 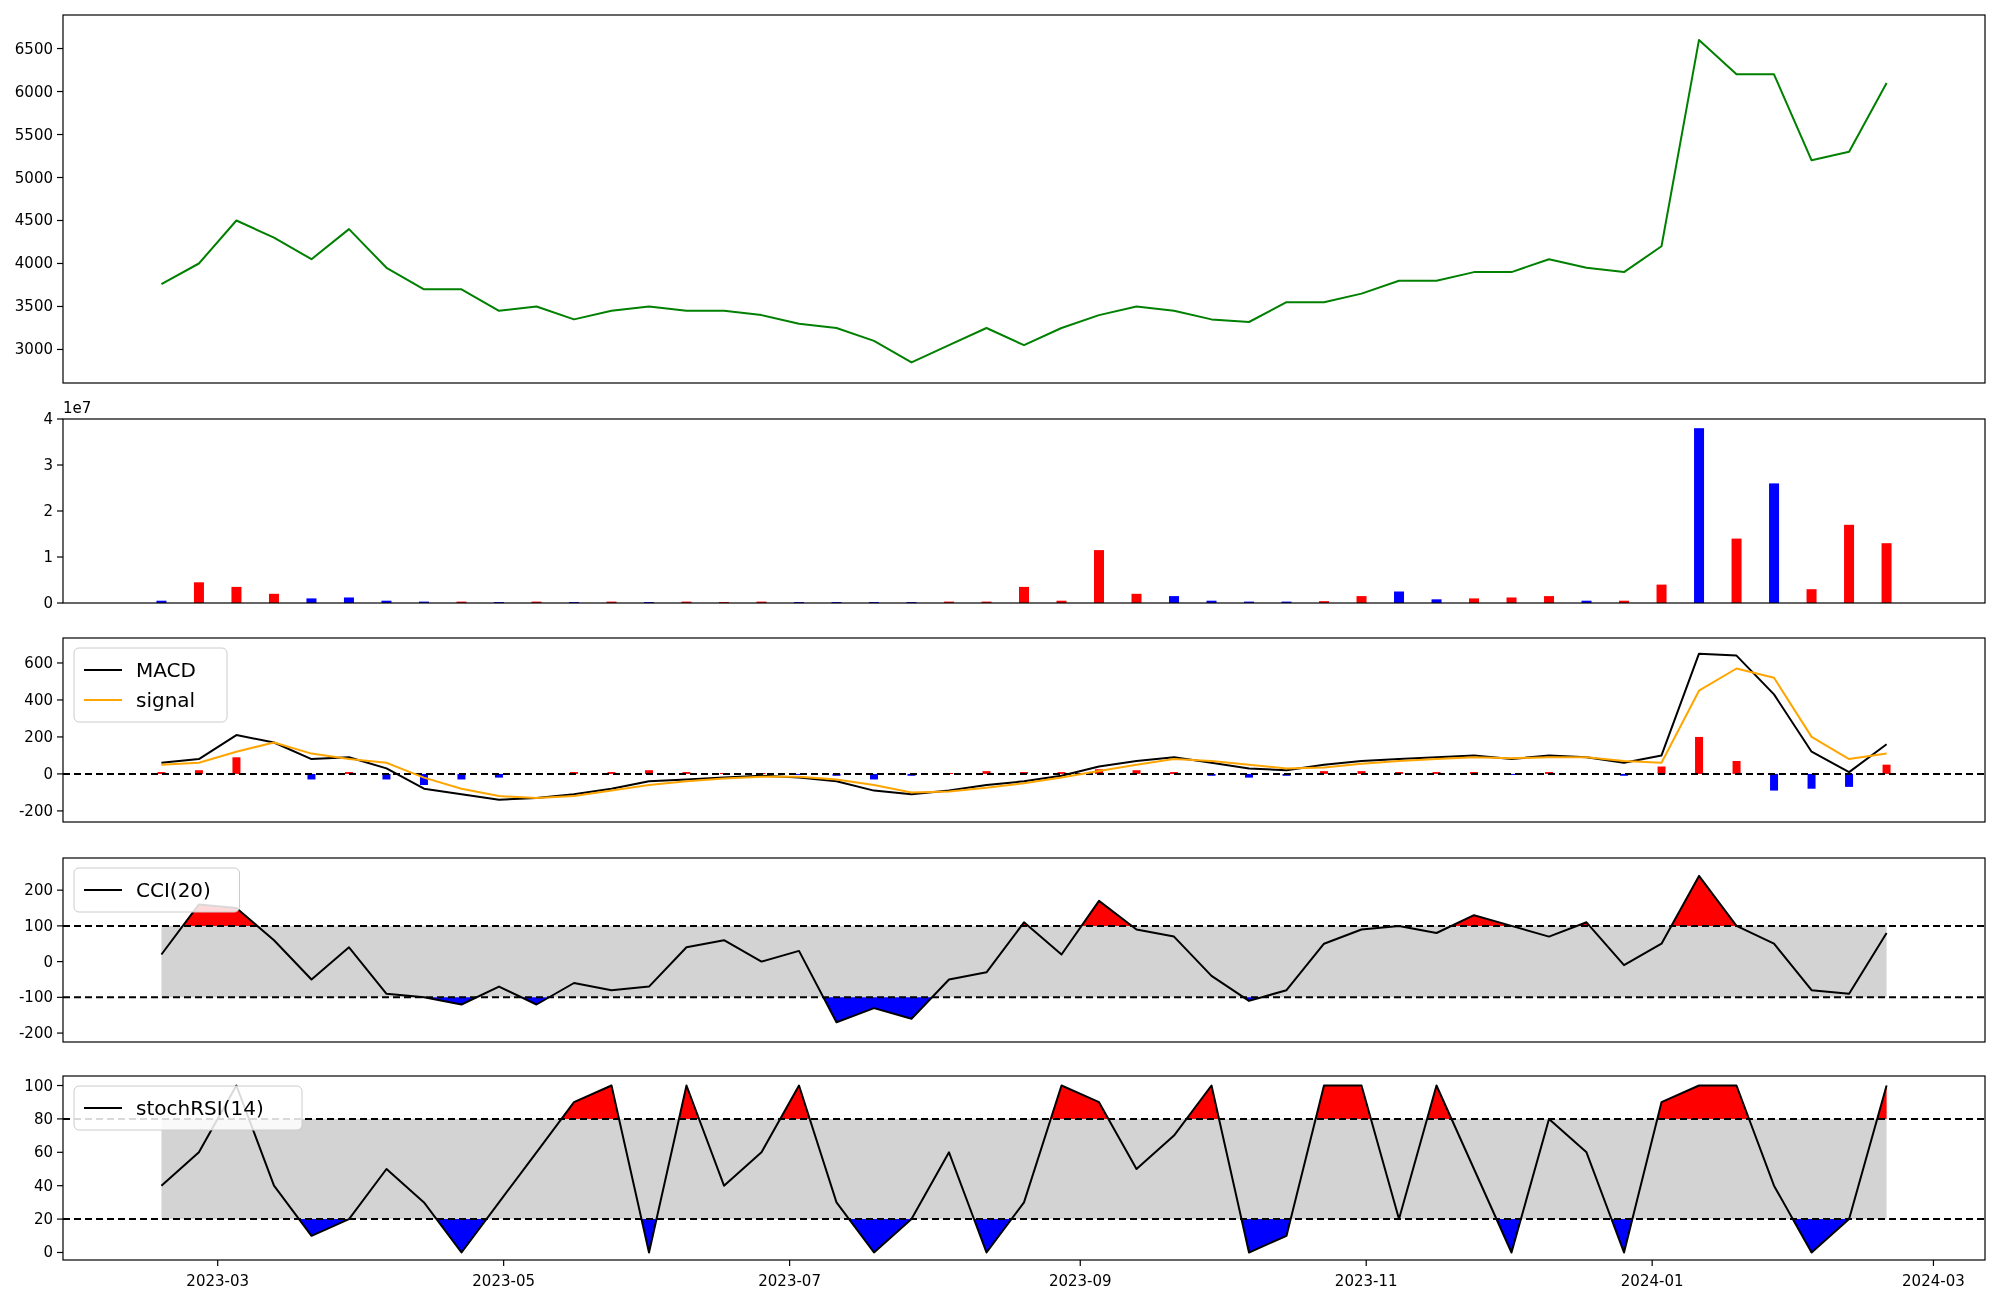 What do you see at coordinates (166, 670) in the screenshot?
I see `legend-label: MACD` at bounding box center [166, 670].